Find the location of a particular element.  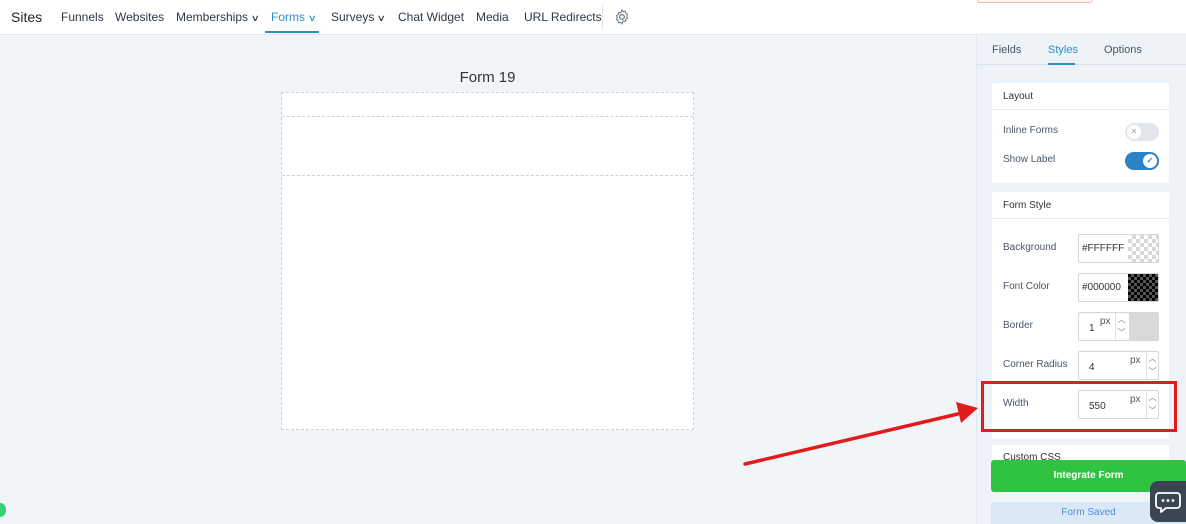

nav-surveys: Surveys ∨ is located at coordinates (359, 17).